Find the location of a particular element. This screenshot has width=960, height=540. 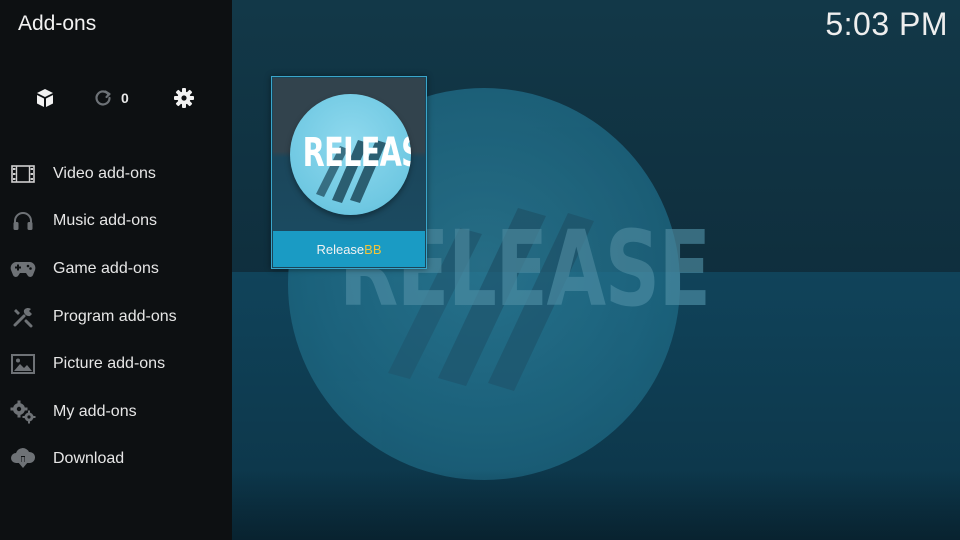

sidebar-item-music-addons: Music add-ons is located at coordinates (116, 222).